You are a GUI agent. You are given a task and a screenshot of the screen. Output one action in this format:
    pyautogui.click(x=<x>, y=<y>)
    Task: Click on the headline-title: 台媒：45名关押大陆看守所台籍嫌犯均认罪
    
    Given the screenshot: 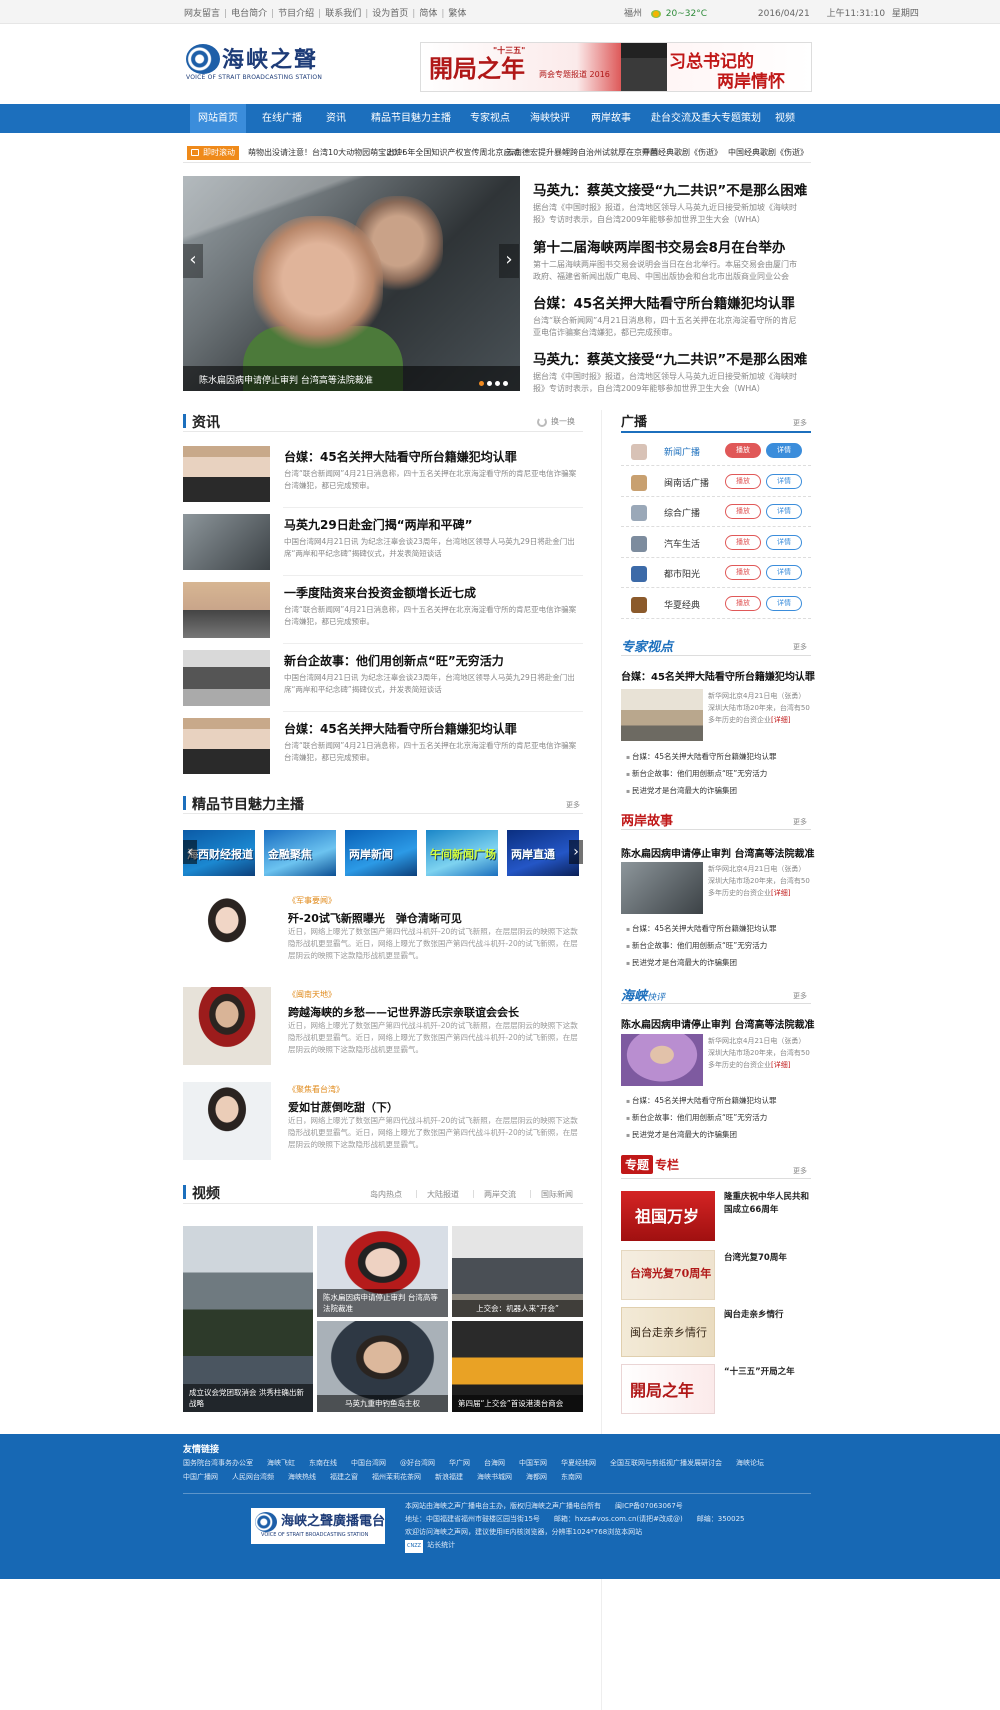 What is the action you would take?
    pyautogui.click(x=668, y=302)
    